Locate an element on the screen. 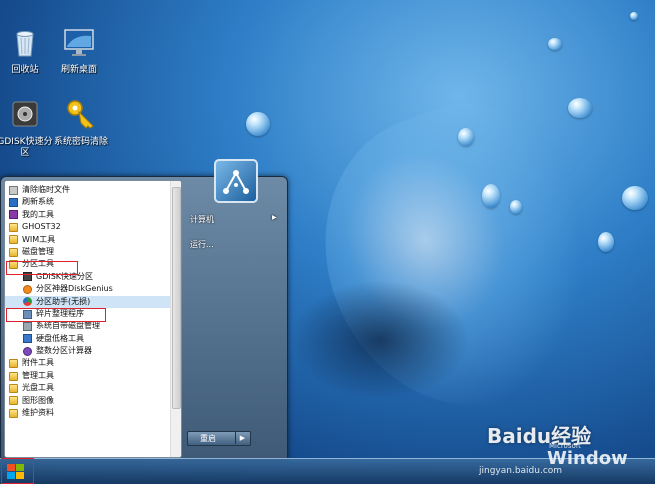  menu-item-clear-temp: 清除临时文件 is located at coordinates (93, 190).